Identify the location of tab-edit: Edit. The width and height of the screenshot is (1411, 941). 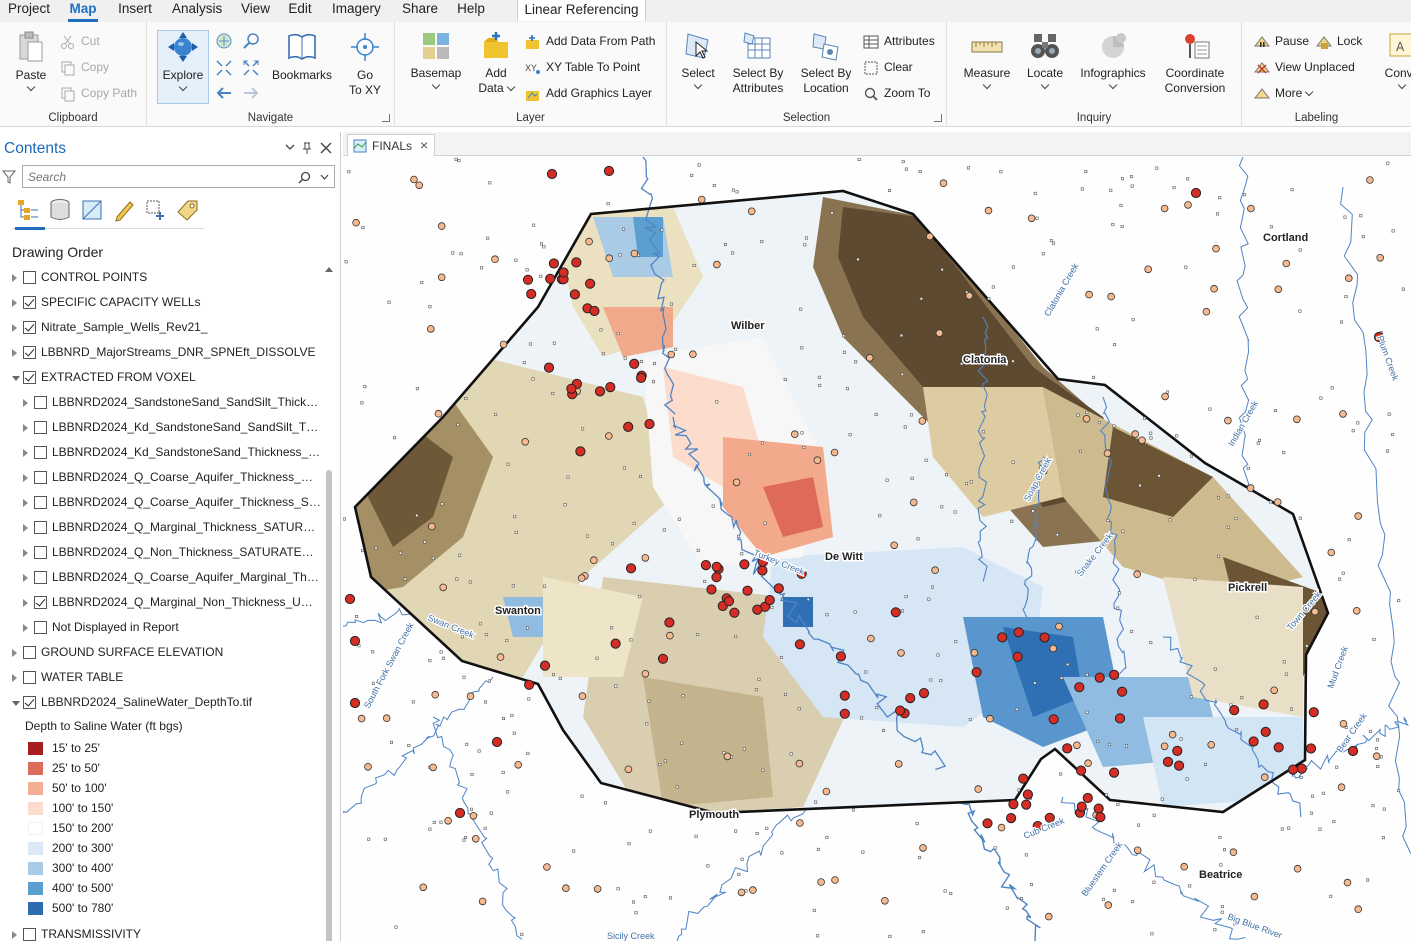
(300, 11).